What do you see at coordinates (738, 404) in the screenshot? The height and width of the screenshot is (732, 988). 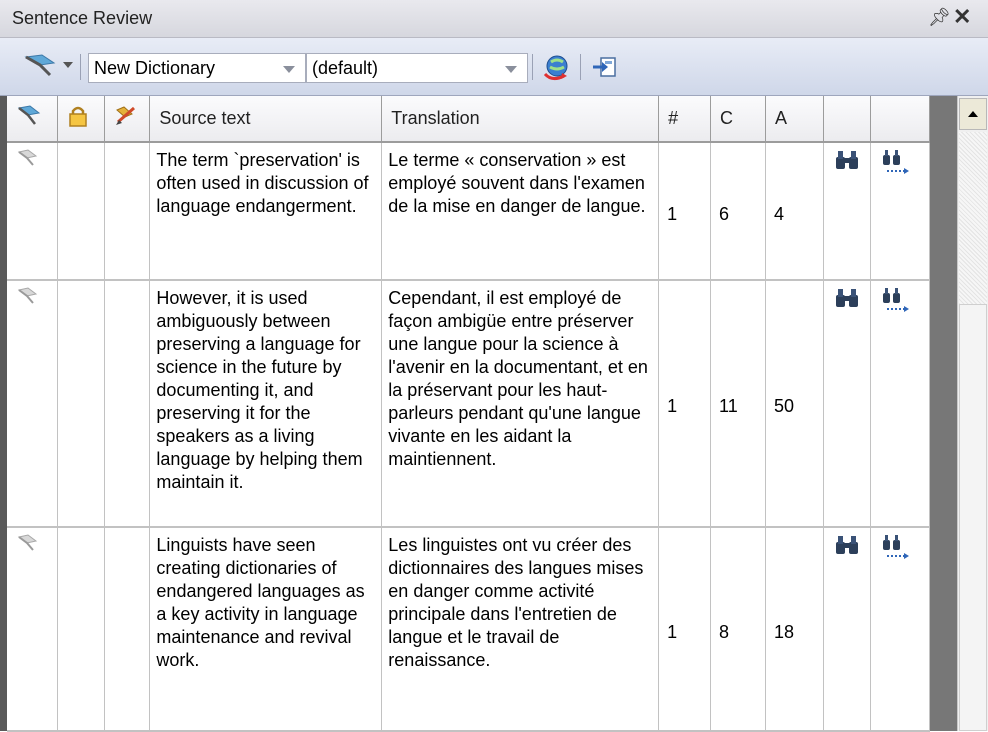 I see `c-cell: 11` at bounding box center [738, 404].